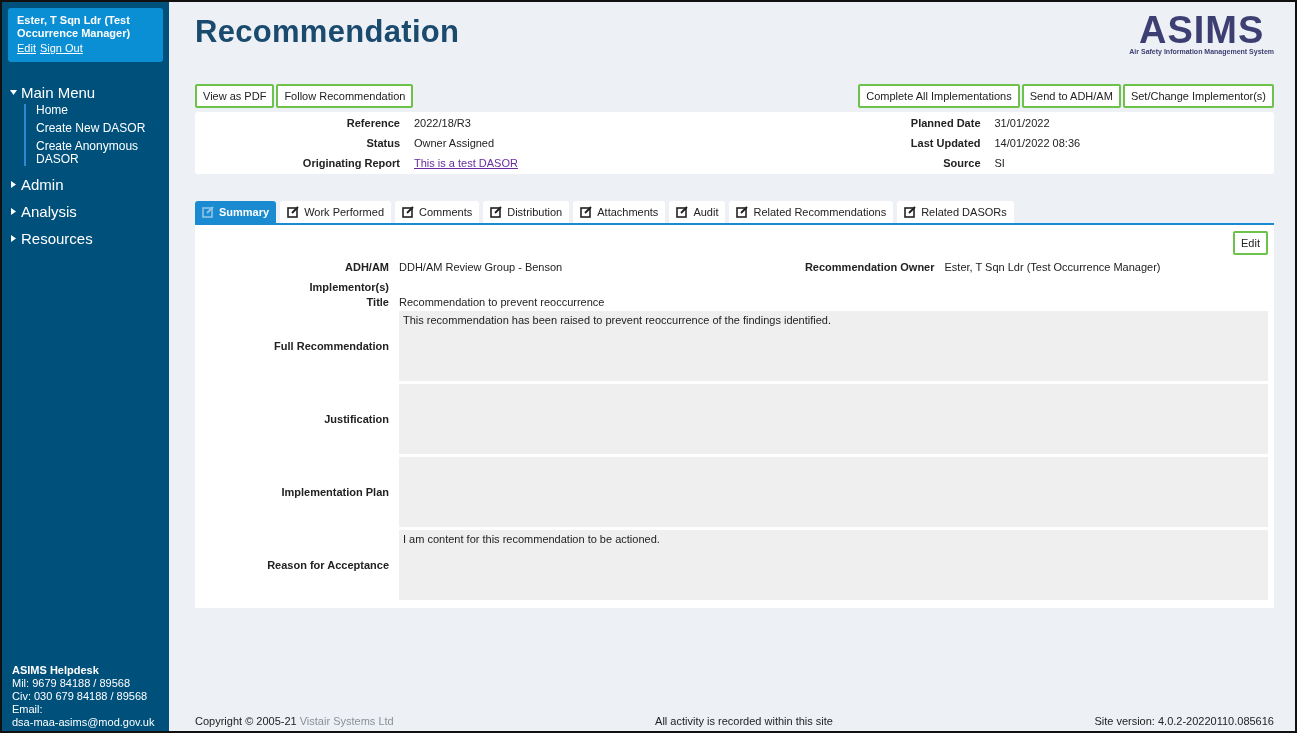 The width and height of the screenshot is (1297, 733). I want to click on helpdesk-title: ASIMS Helpdesk, so click(56, 670).